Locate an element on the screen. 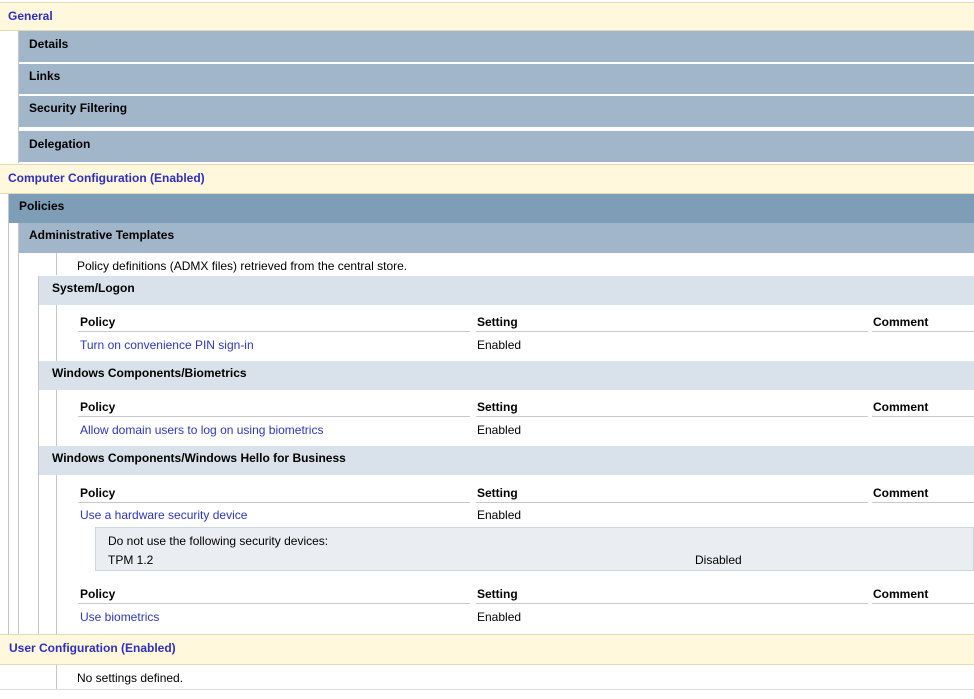 The image size is (974, 699). section-administrative-templates-label: Administrative Templates is located at coordinates (101, 235).